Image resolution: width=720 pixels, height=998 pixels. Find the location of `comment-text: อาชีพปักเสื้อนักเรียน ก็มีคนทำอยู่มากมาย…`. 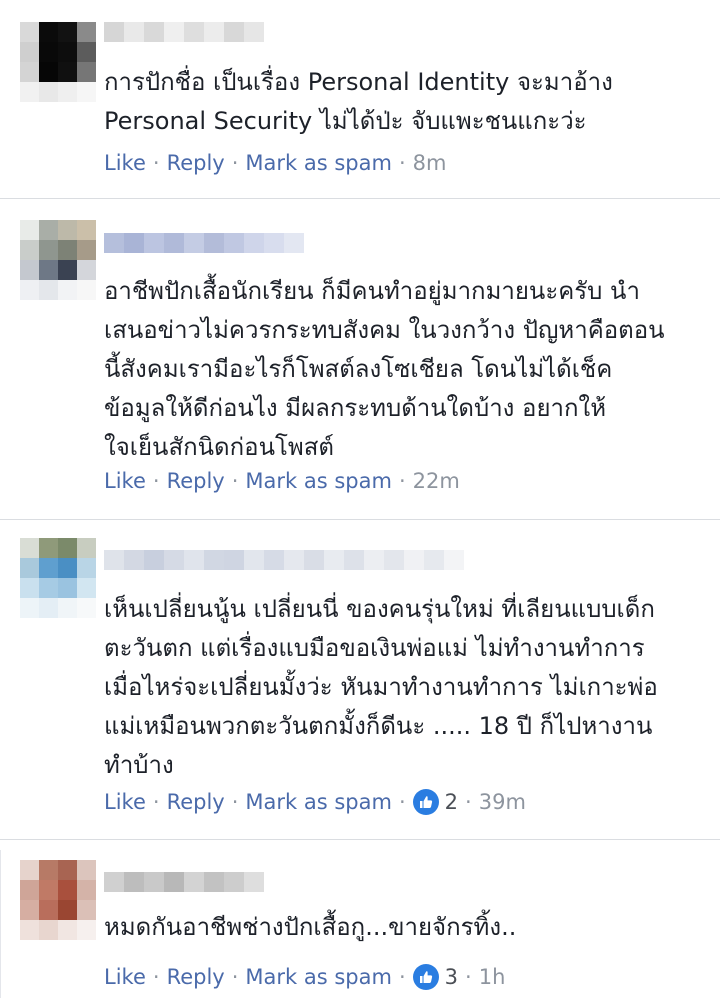

comment-text: อาชีพปักเสื้อนักเรียน ก็มีคนทำอยู่มากมาย… is located at coordinates (384, 369).